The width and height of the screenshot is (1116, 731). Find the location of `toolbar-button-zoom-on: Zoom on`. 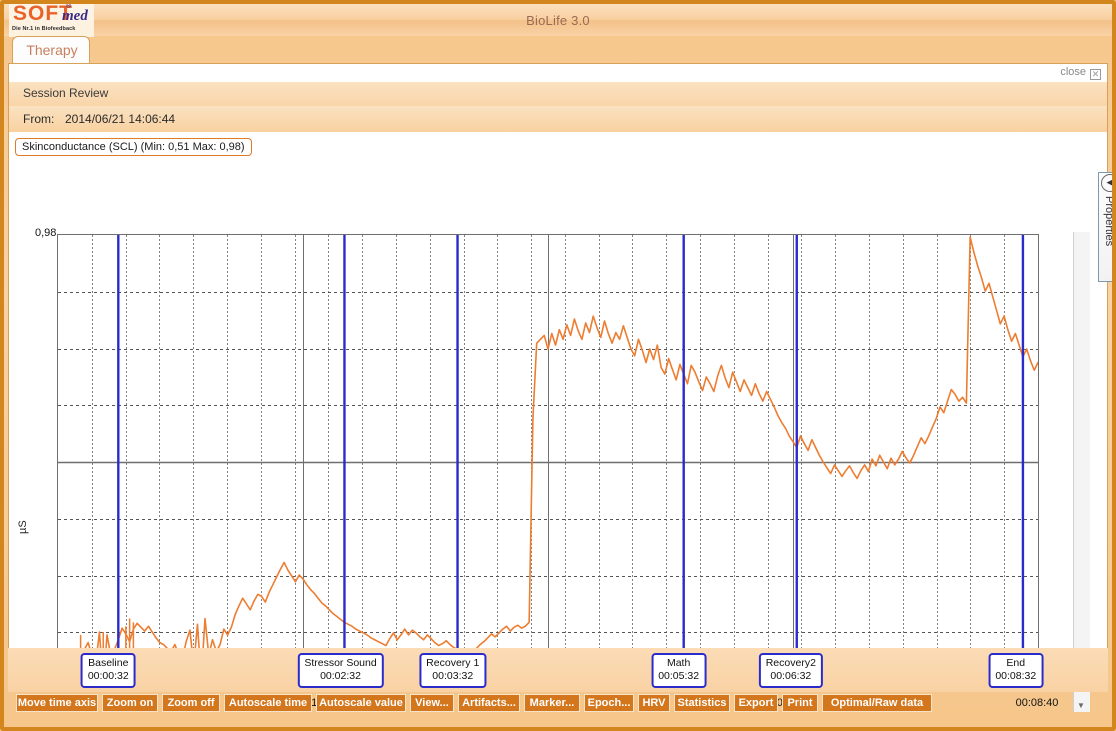

toolbar-button-zoom-on: Zoom on is located at coordinates (130, 703).